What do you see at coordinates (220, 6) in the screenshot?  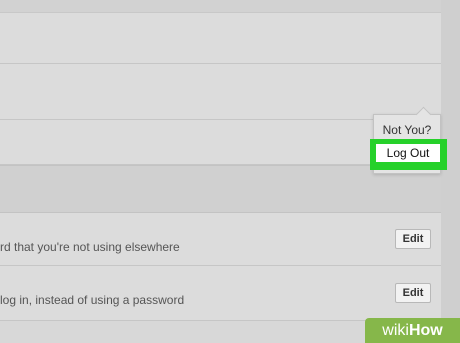 I see `top-strip` at bounding box center [220, 6].